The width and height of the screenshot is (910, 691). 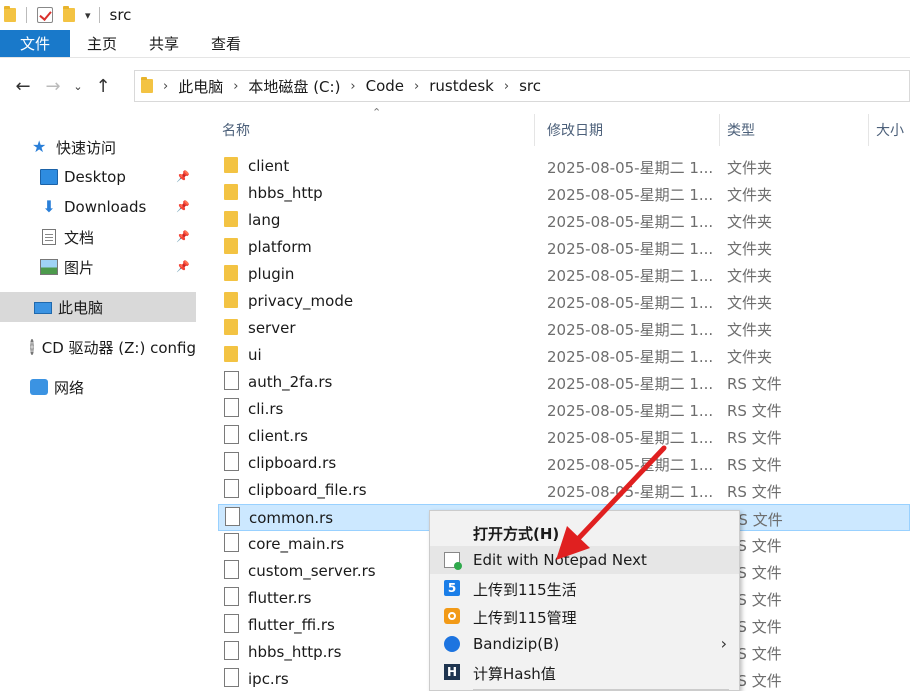 I want to click on up-arrow-icon: ↑, so click(x=103, y=86).